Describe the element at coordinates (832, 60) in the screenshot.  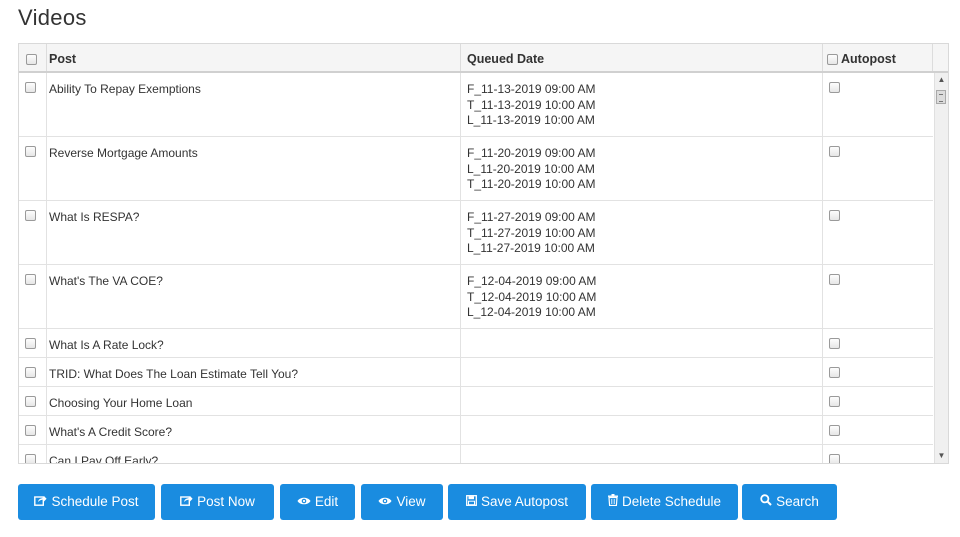
I see `autopost-all-checkbox` at that location.